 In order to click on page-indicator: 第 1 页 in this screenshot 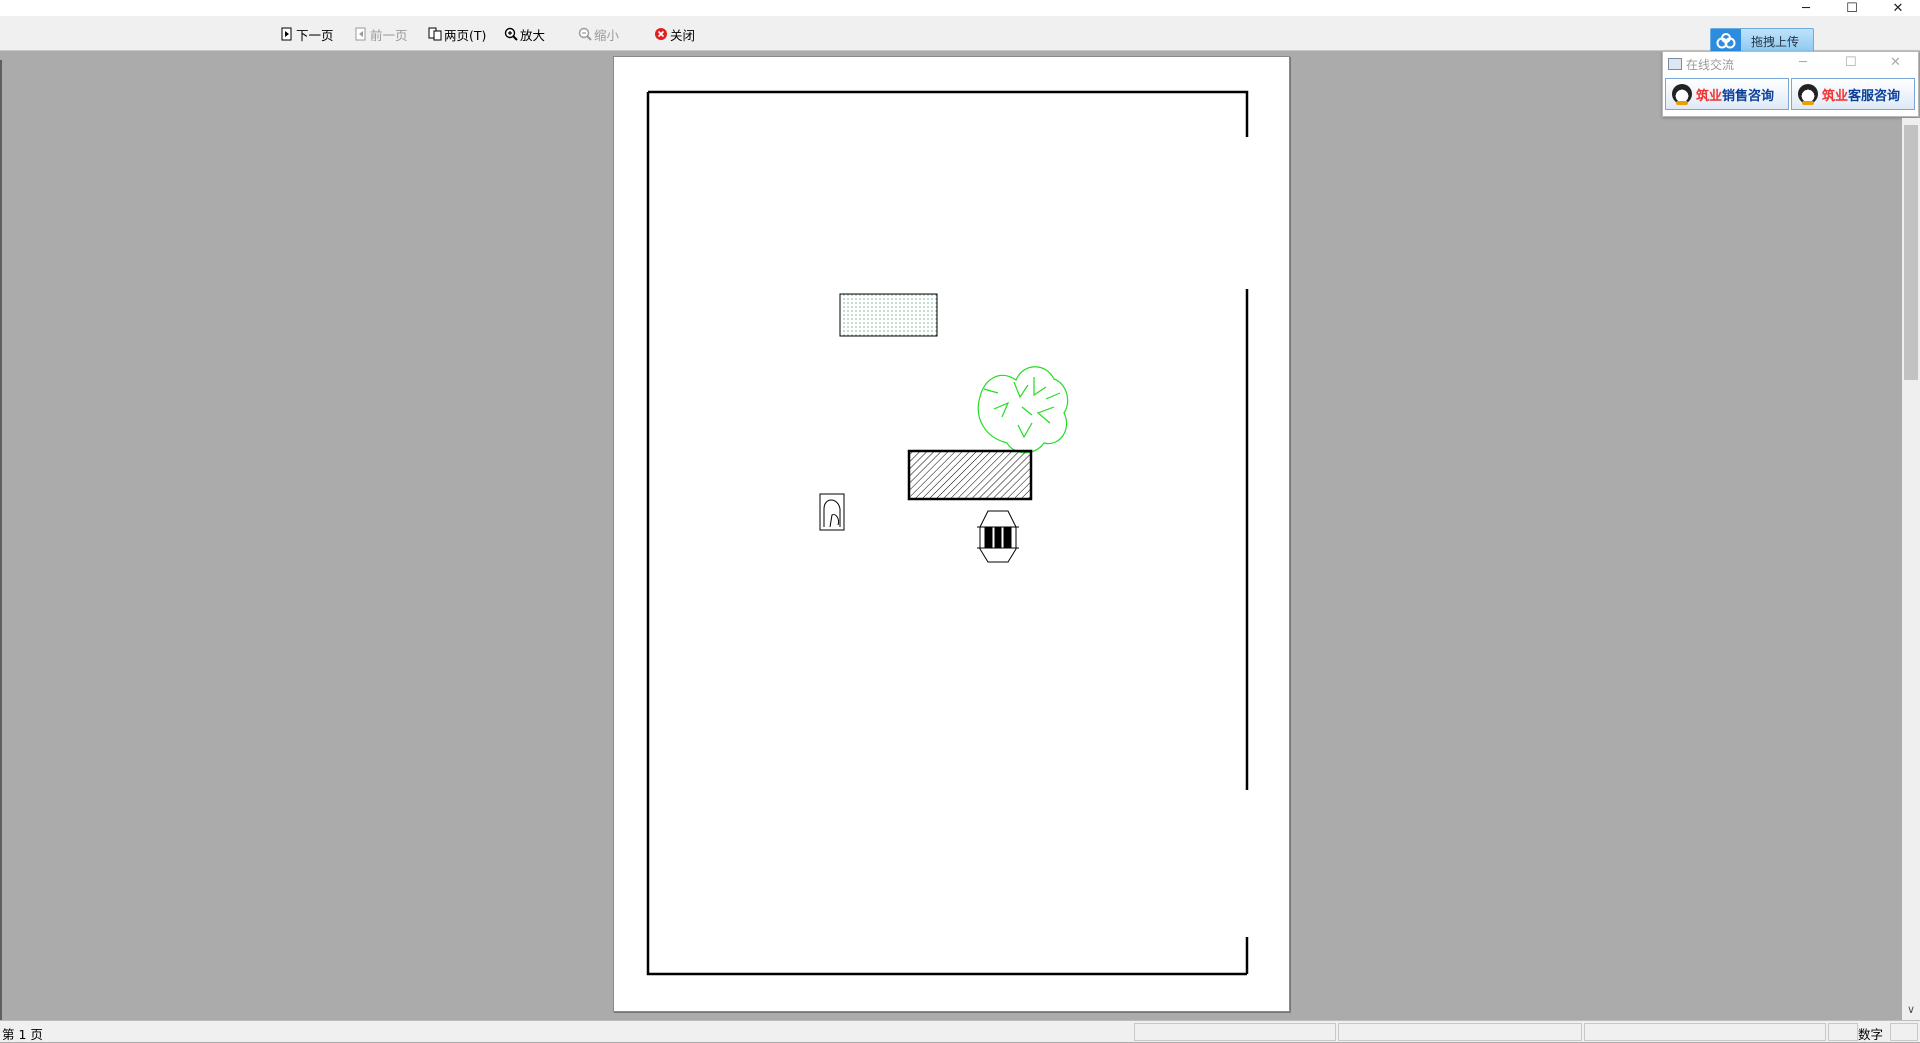, I will do `click(22, 1034)`.